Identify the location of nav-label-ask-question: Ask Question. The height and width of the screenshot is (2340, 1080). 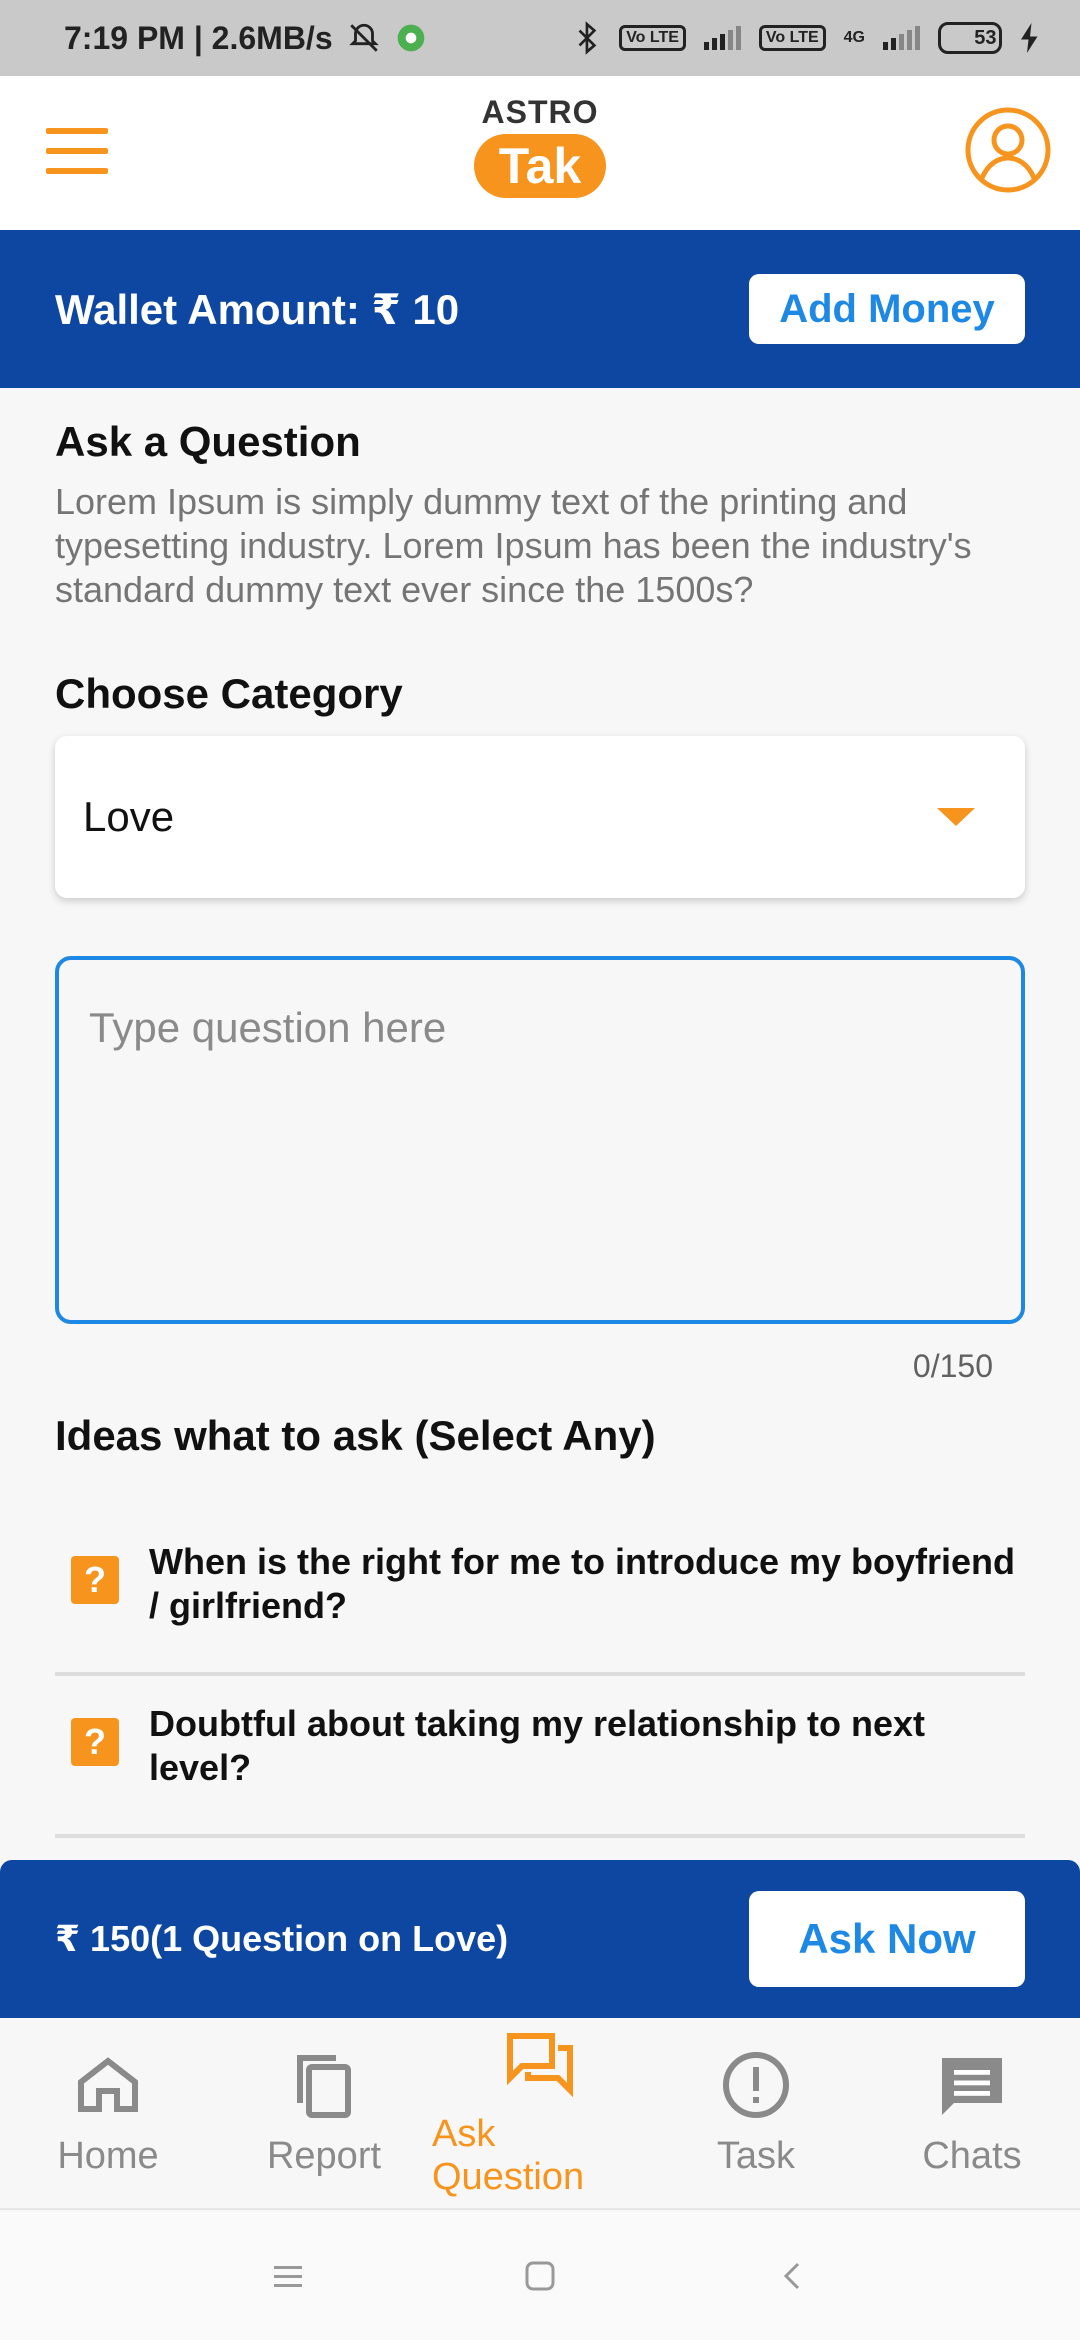
(508, 2155).